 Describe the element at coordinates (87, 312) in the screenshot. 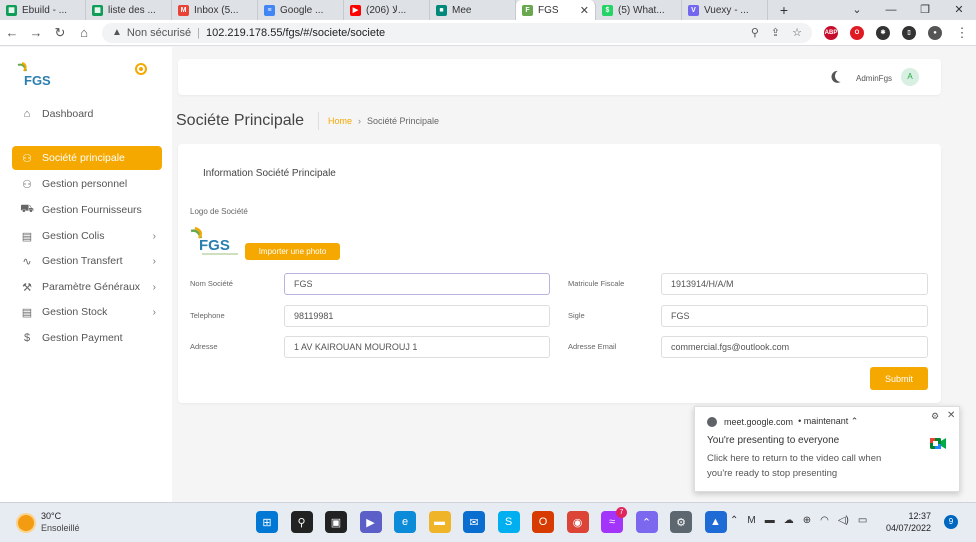

I see `sidebar-item-gestion-stock: ▤ Gestion Stock ›` at that location.